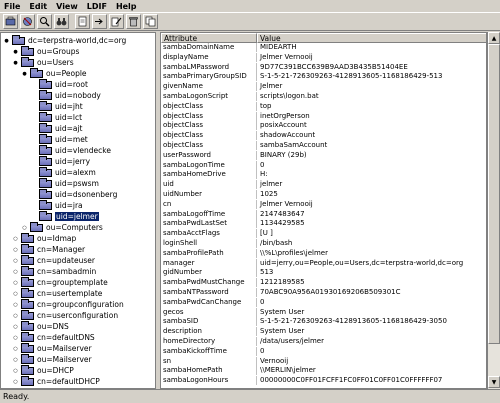 Image resolution: width=500 pixels, height=403 pixels. What do you see at coordinates (60, 282) in the screenshot?
I see `tree-node: ○ cn=grouptemplate` at bounding box center [60, 282].